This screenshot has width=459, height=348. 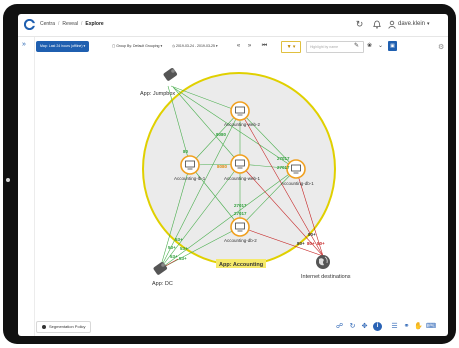 I want to click on policy-icon, so click(x=44, y=326).